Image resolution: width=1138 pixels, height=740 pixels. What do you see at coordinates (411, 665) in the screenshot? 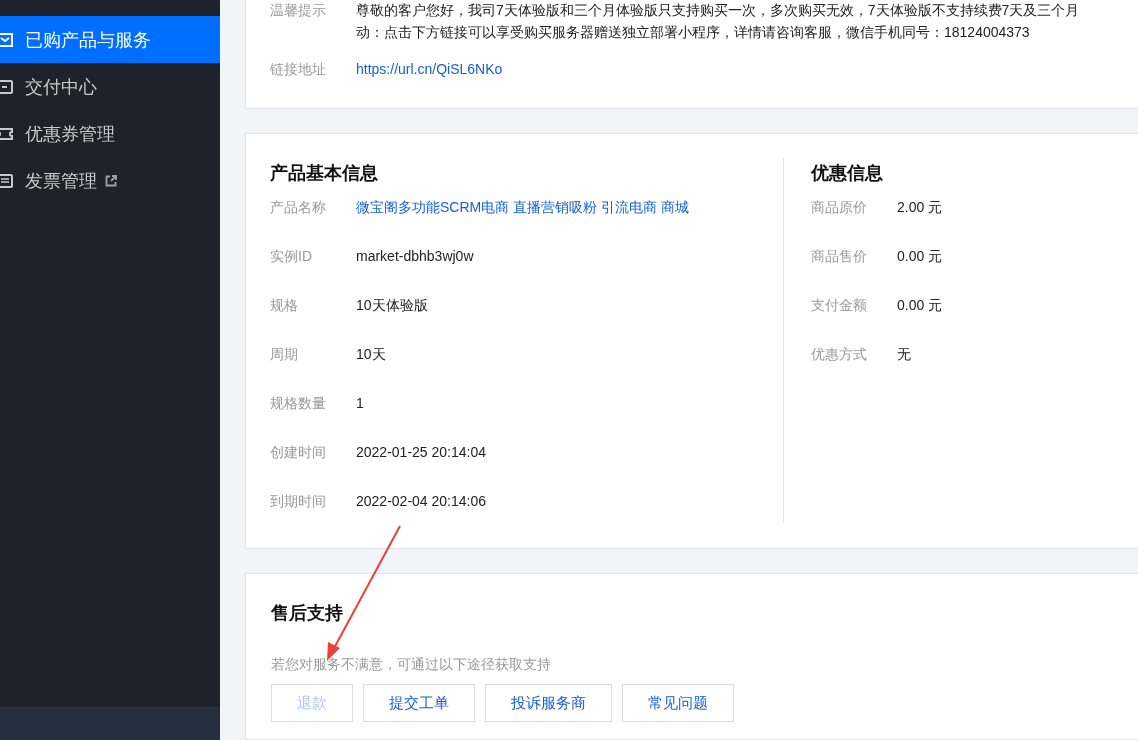
I see `hint-text: 若您对服务不满意，可通过以下途径获取支持` at bounding box center [411, 665].